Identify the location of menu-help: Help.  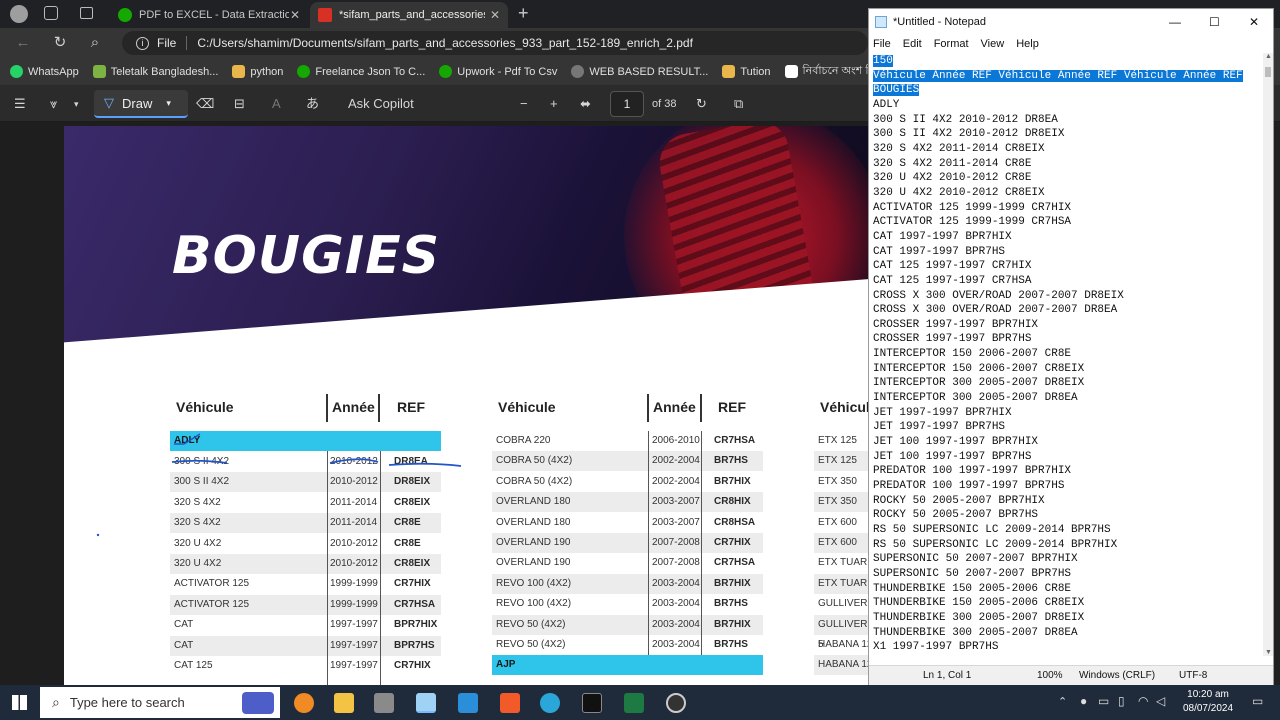
(1027, 44).